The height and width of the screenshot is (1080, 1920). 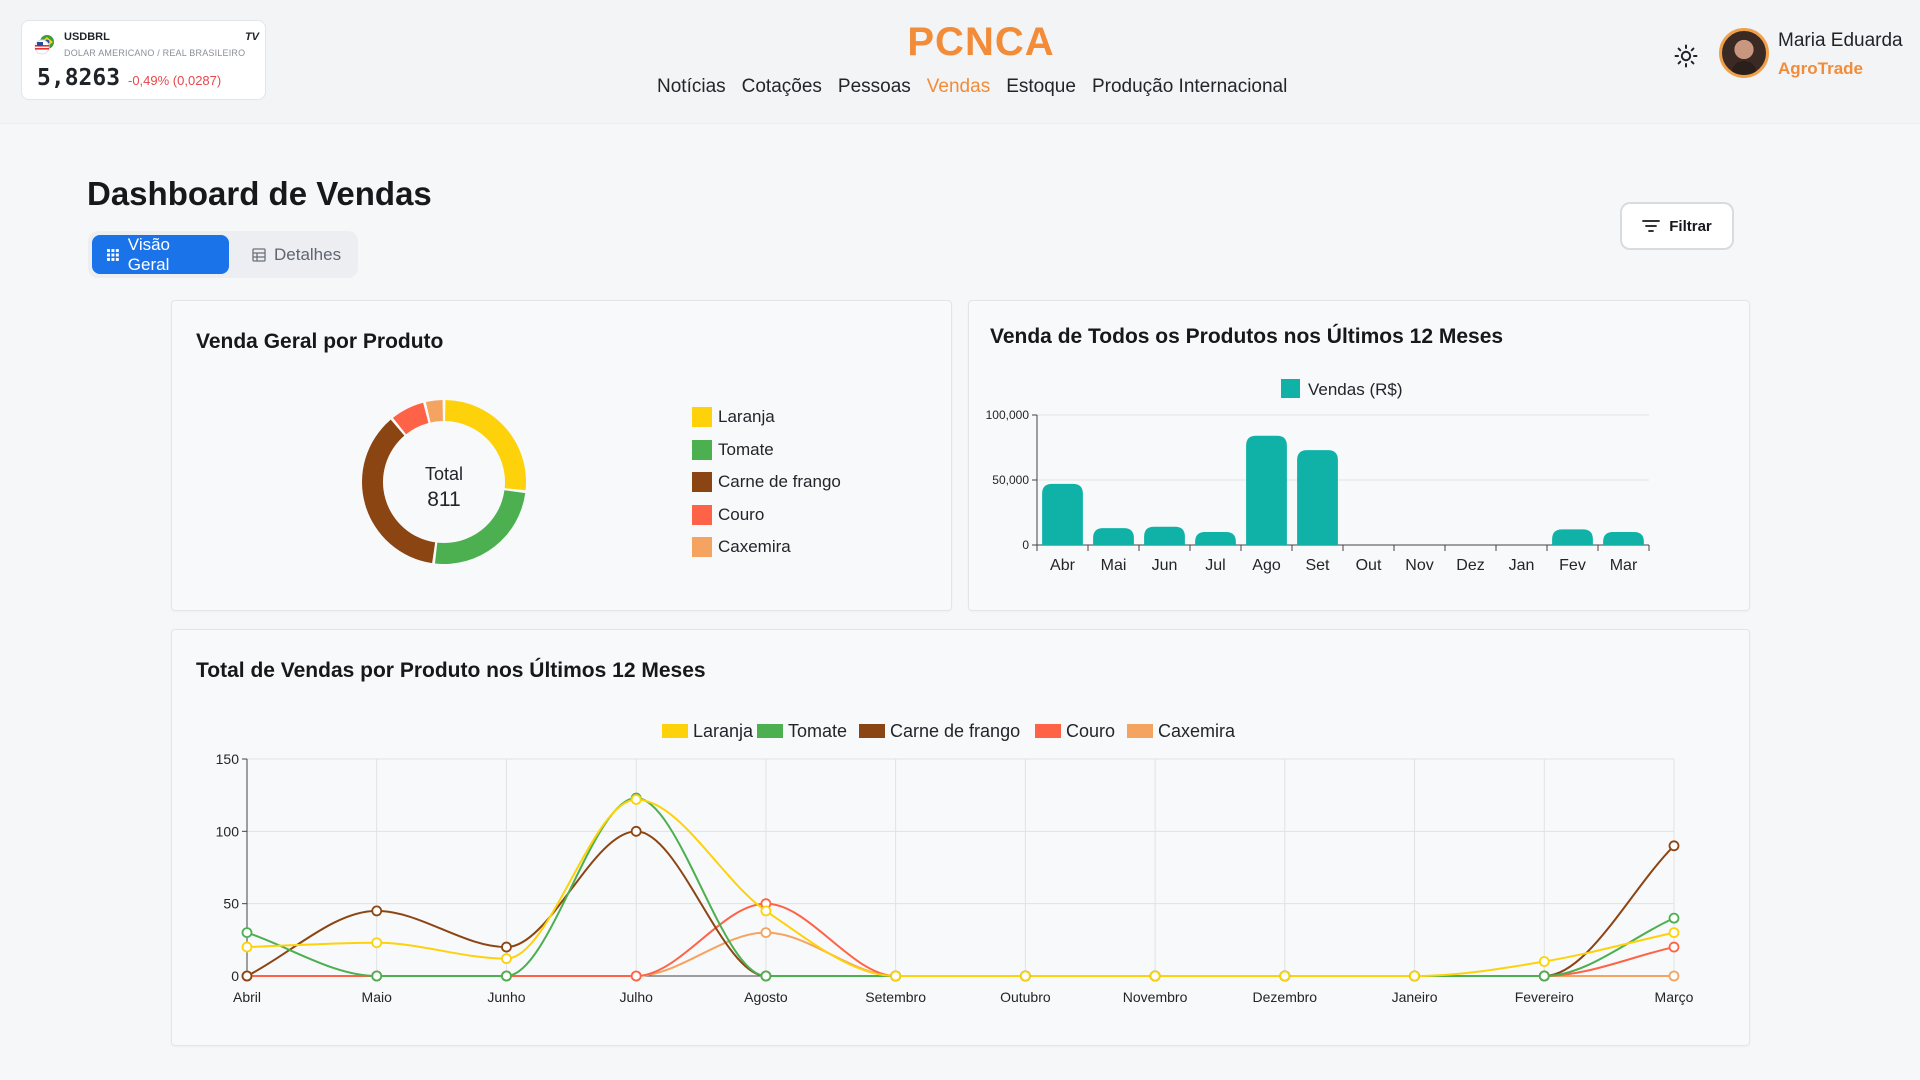 What do you see at coordinates (782, 87) in the screenshot?
I see `nav-item-cotacoes: Cotações` at bounding box center [782, 87].